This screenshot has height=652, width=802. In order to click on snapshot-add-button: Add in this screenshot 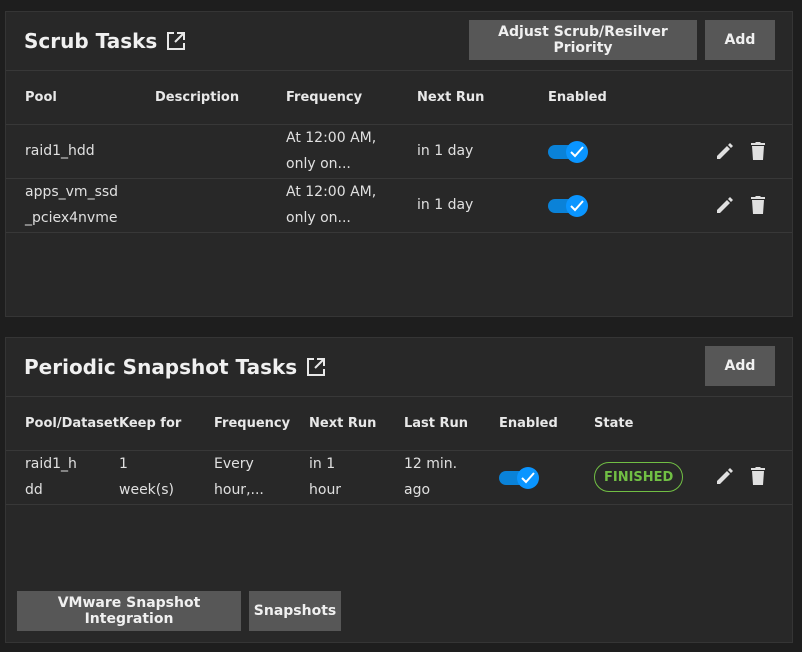, I will do `click(740, 366)`.